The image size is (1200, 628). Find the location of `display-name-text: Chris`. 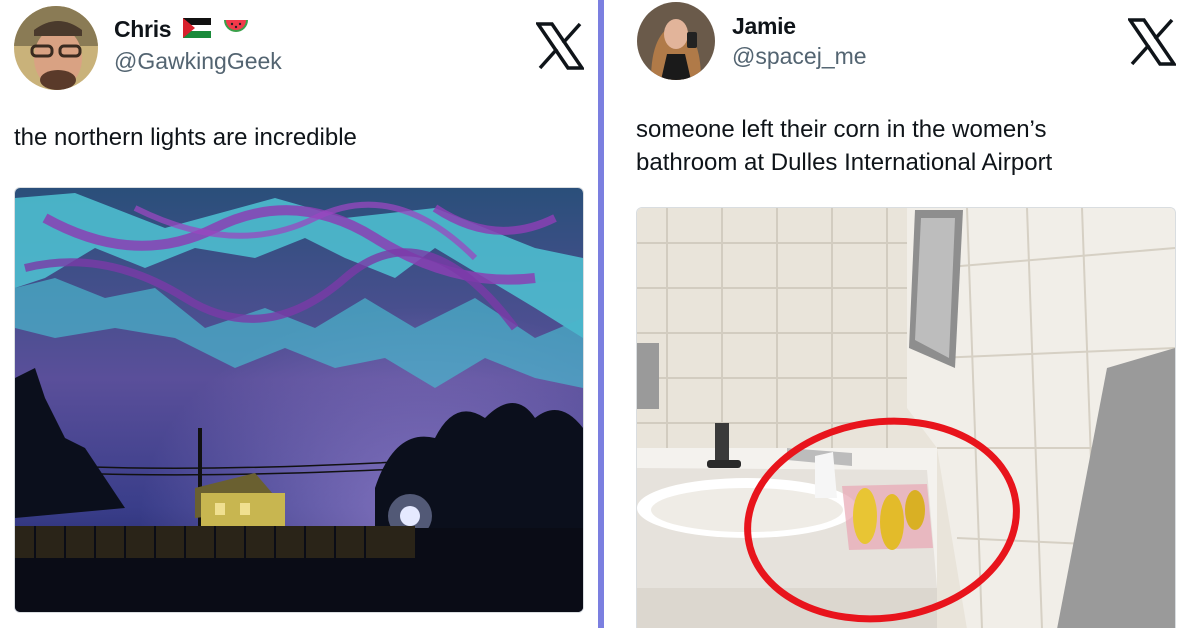

display-name-text: Chris is located at coordinates (143, 29).